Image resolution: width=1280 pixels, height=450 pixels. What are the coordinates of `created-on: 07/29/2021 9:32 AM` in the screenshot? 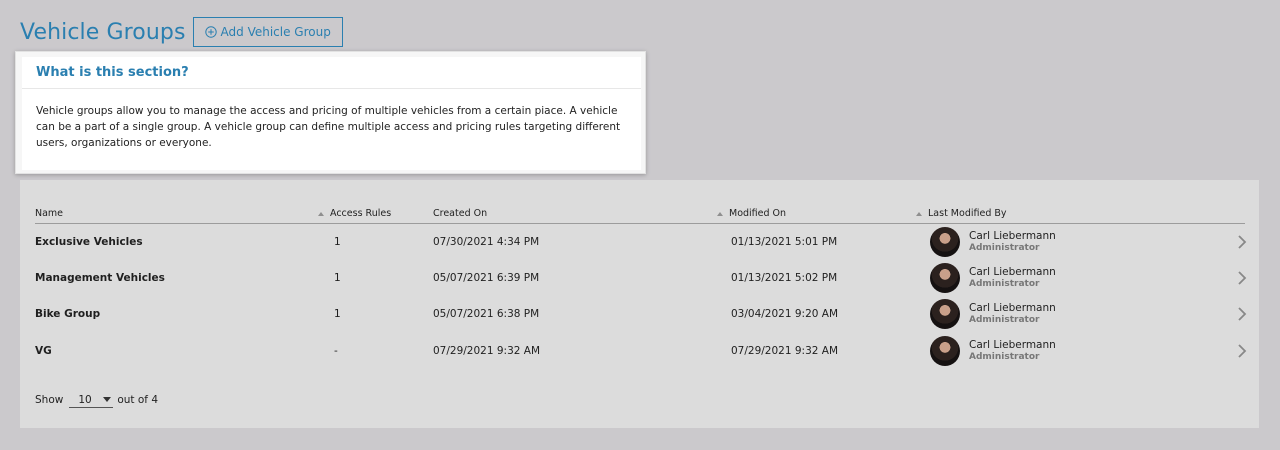 It's located at (487, 351).